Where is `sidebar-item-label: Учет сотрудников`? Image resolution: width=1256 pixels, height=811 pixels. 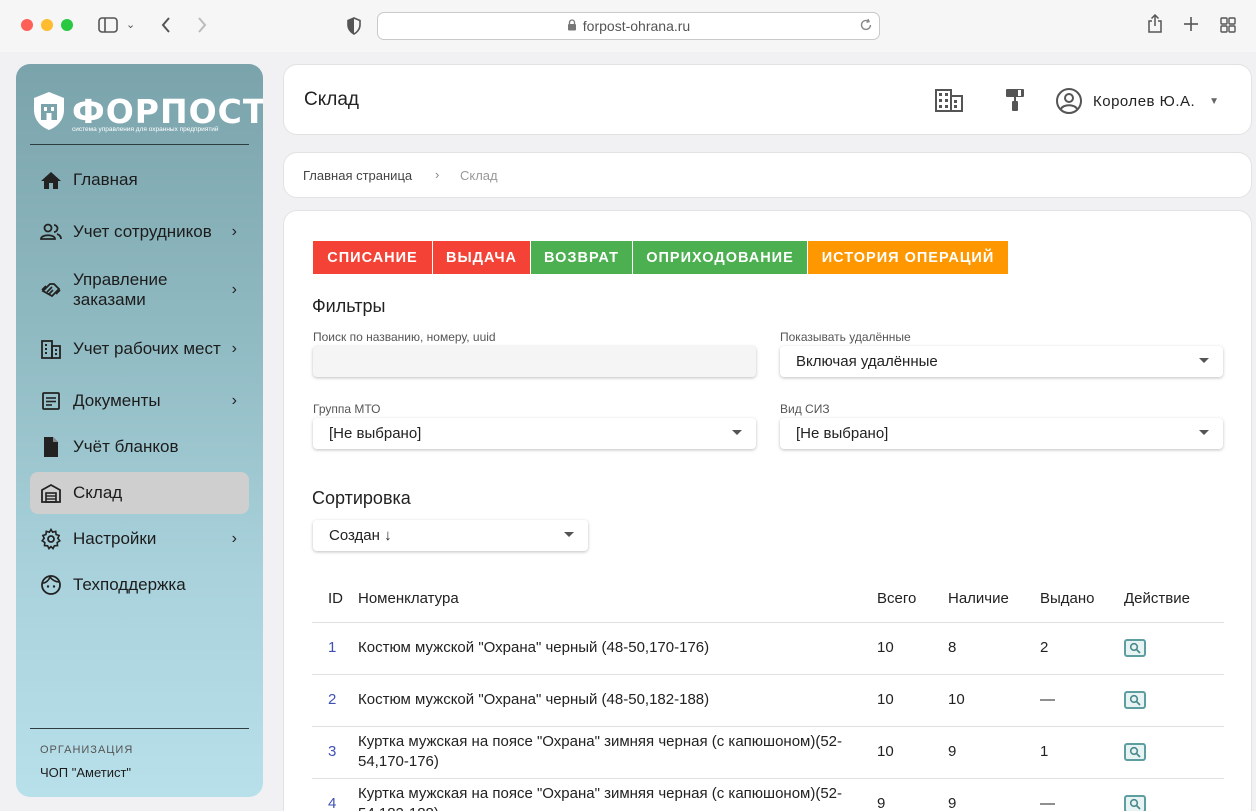
sidebar-item-label: Учет сотрудников is located at coordinates (142, 231).